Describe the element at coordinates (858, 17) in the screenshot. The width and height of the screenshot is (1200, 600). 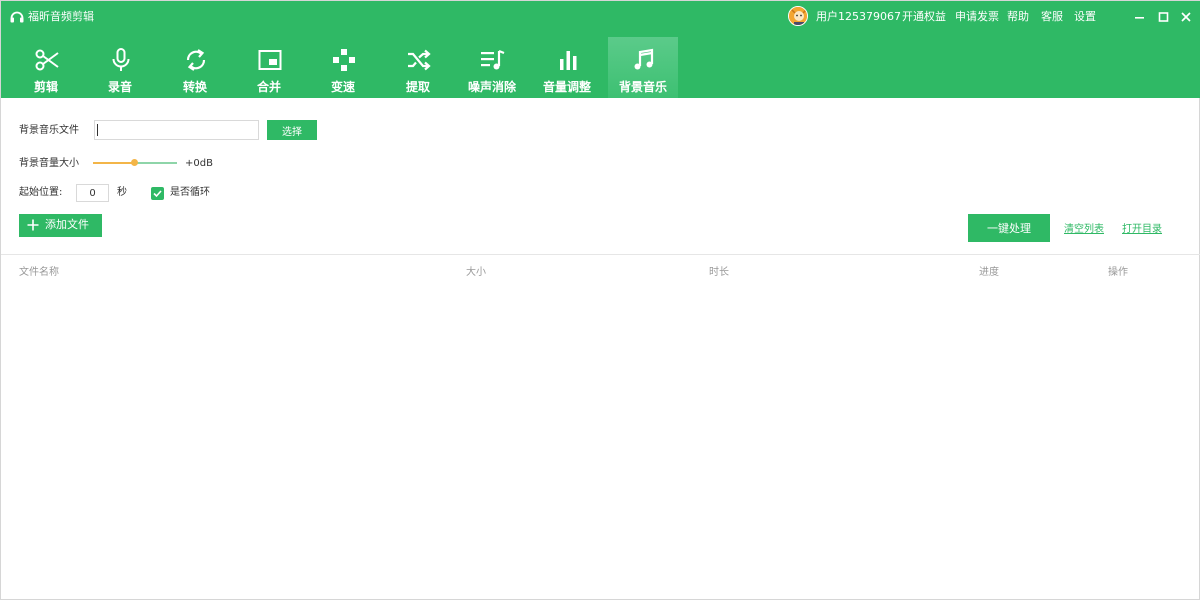
I see `user-name: 用户125379067` at that location.